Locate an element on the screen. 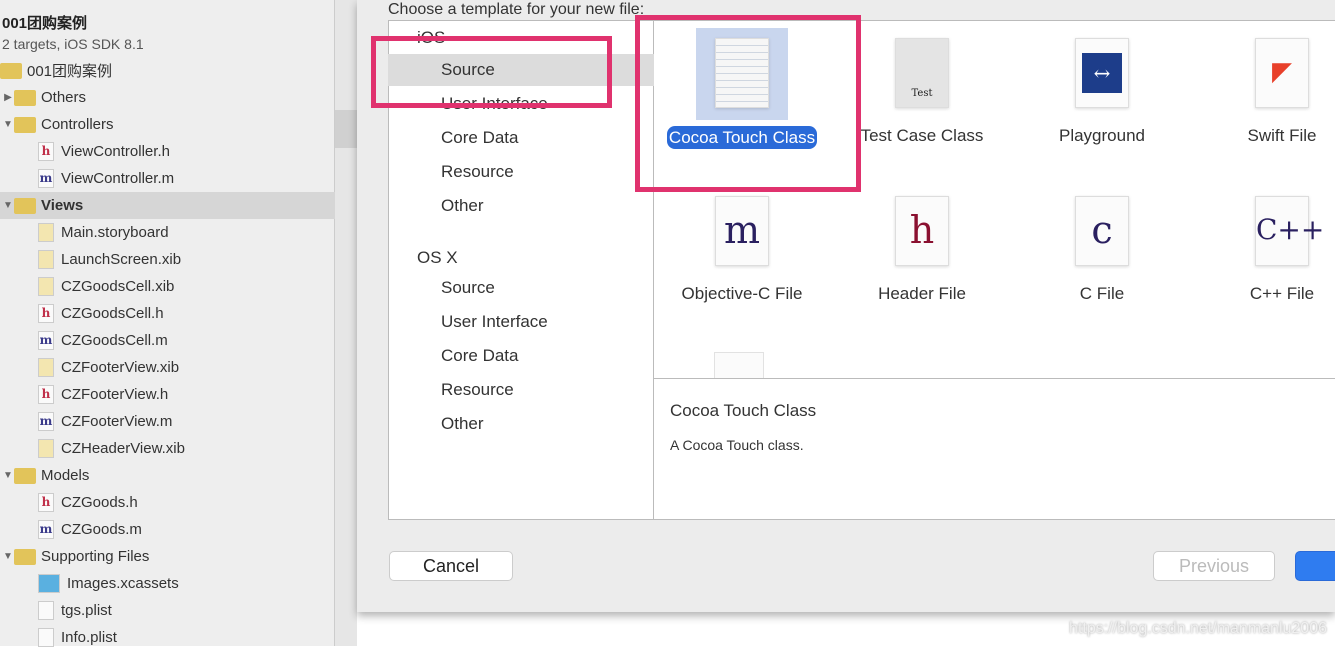 The height and width of the screenshot is (651, 1335). navigator-item-label: CZFooterView.xib is located at coordinates (120, 367).